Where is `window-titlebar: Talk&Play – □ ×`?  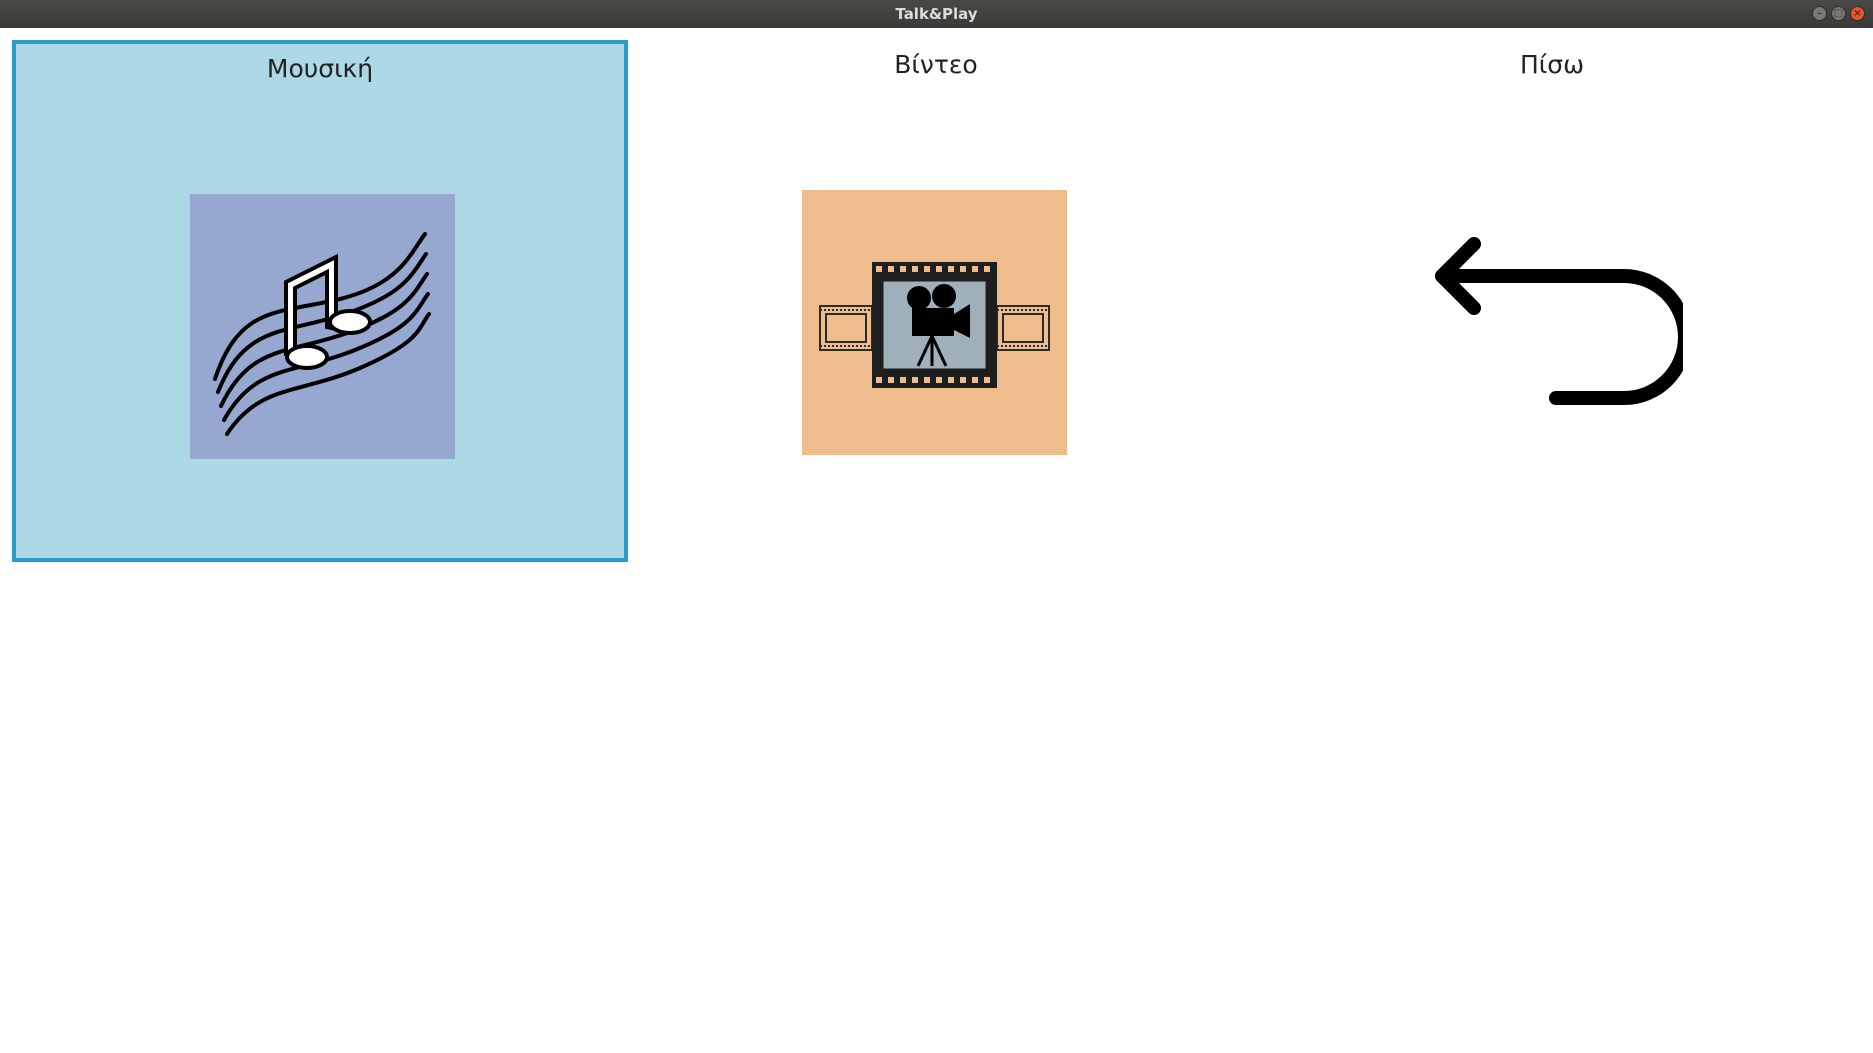 window-titlebar: Talk&Play – □ × is located at coordinates (936, 14).